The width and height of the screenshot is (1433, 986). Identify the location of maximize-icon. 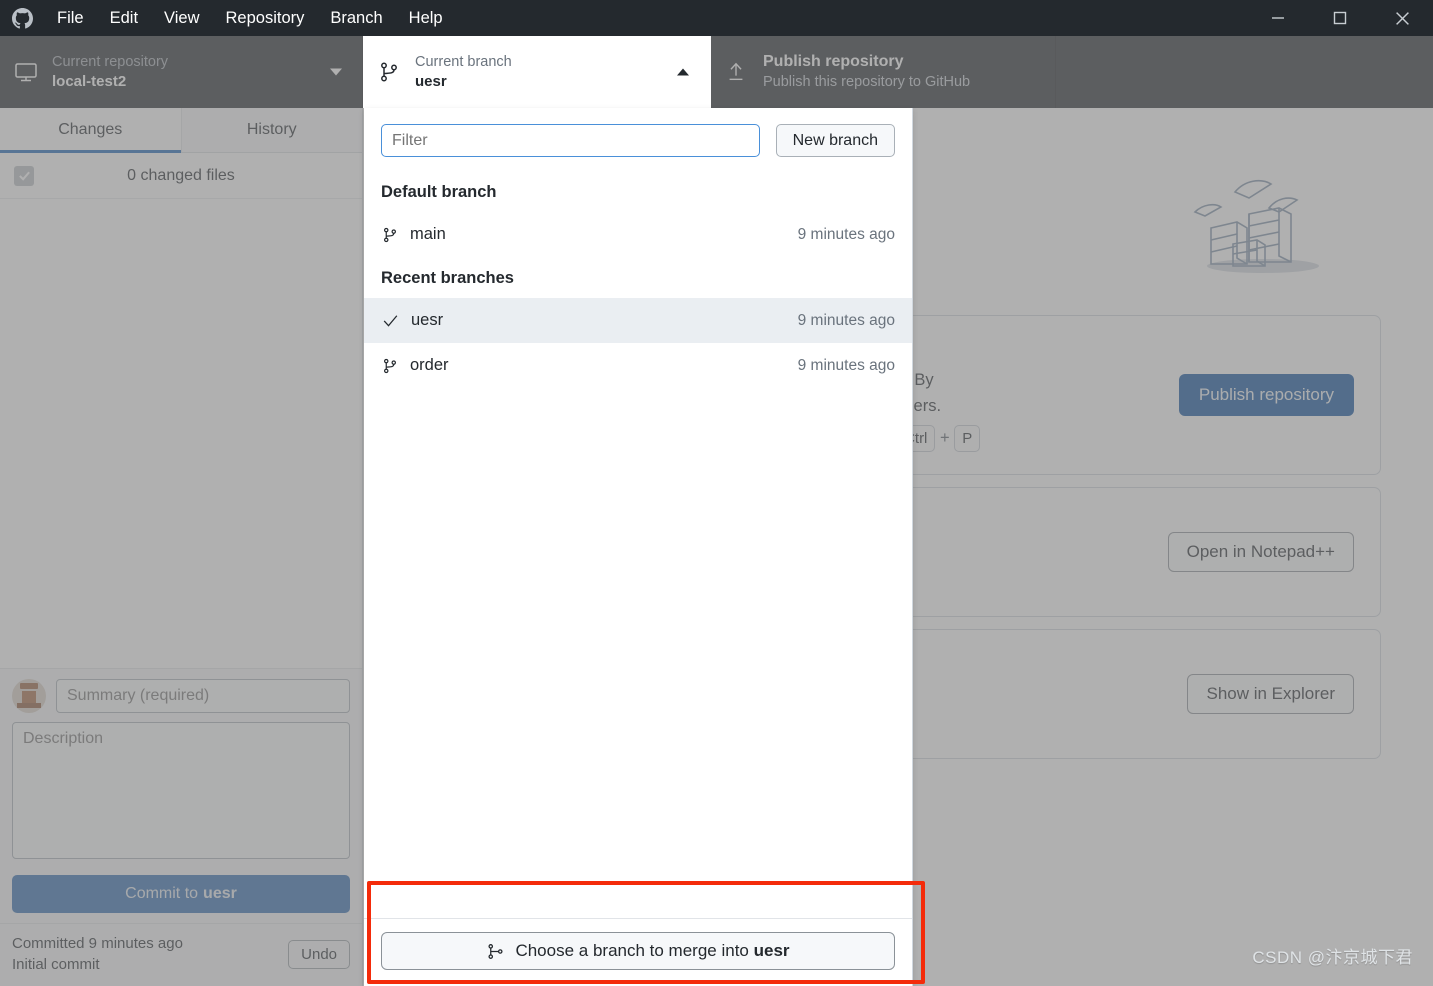
(1340, 18).